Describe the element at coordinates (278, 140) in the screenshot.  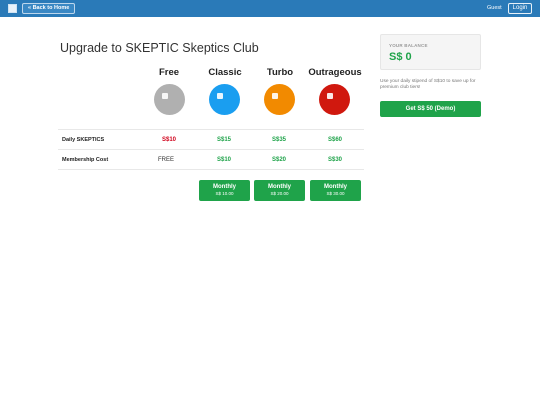
I see `daily-value-turbo: S$35` at that location.